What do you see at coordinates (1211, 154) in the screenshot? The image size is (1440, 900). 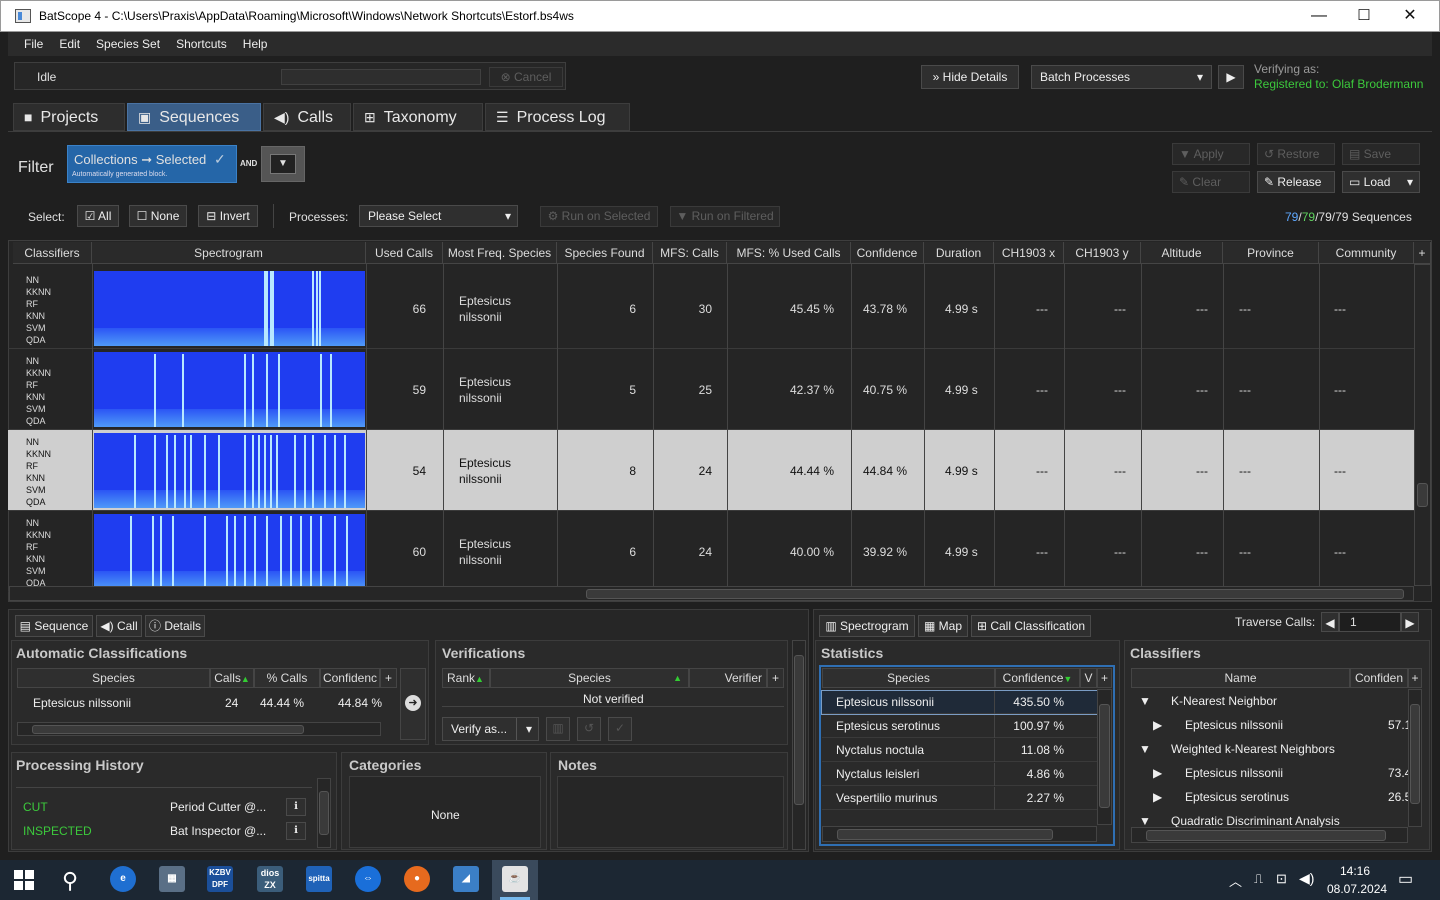 I see `apply-button: ▼ Apply` at bounding box center [1211, 154].